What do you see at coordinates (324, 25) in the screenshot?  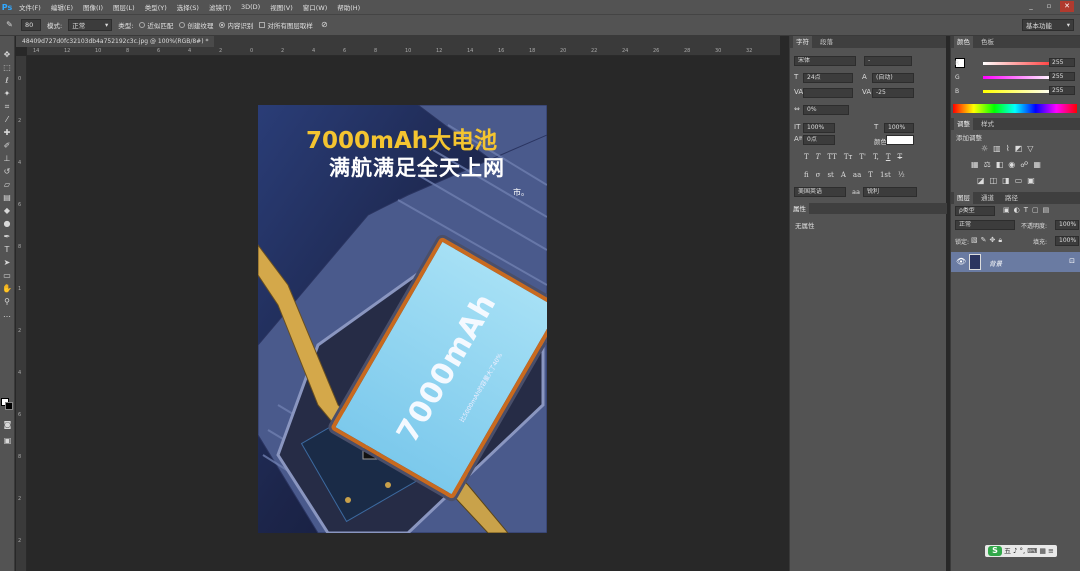 I see `pressure-size-icon: ⊘` at bounding box center [324, 25].